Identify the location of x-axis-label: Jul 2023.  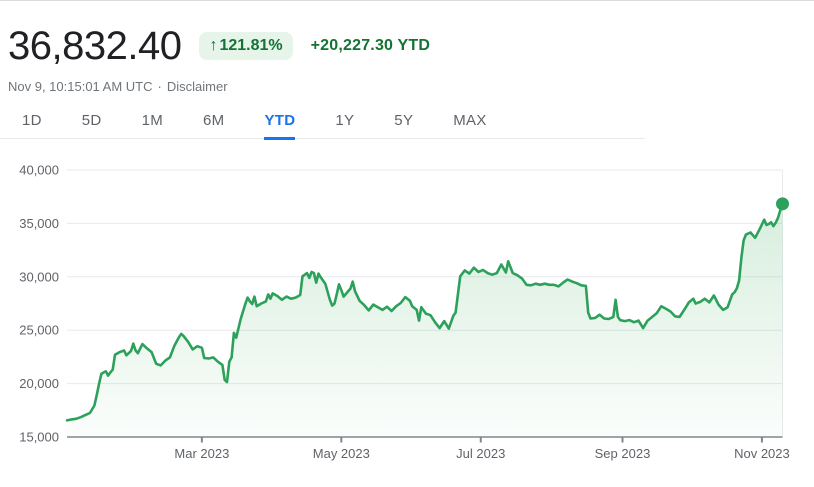
(480, 453).